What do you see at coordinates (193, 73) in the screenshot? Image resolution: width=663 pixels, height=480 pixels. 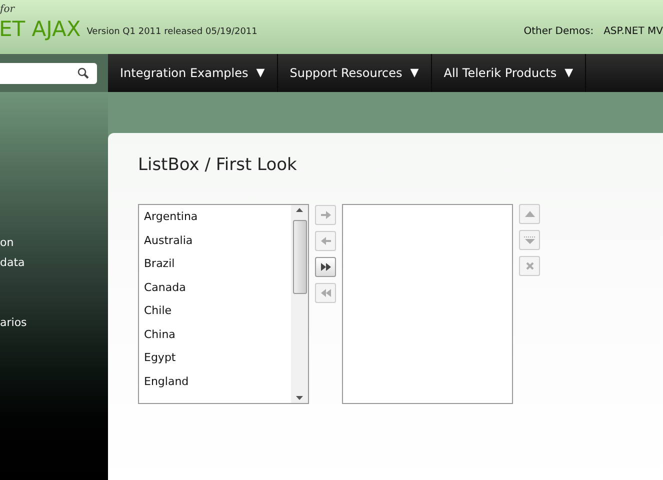 I see `nav-menu-item: Integration Examples ▼` at bounding box center [193, 73].